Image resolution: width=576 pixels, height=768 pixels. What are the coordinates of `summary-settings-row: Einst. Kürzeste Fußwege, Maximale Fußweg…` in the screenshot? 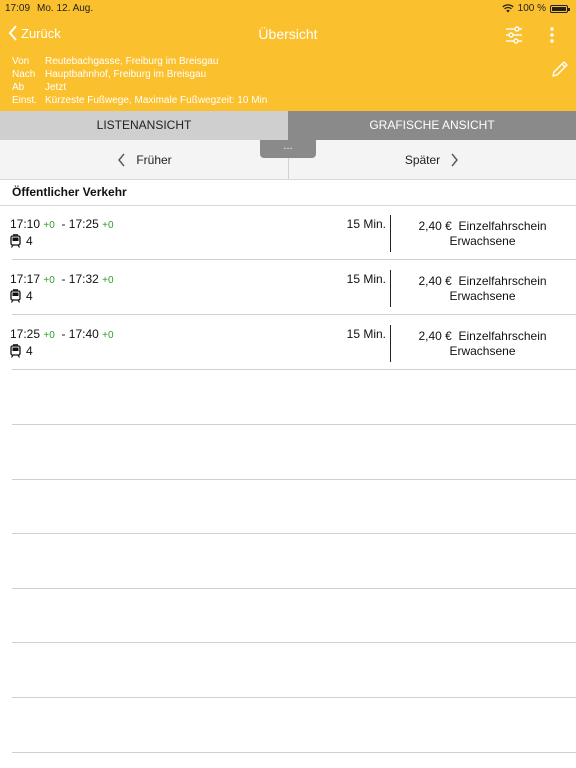 It's located at (139, 100).